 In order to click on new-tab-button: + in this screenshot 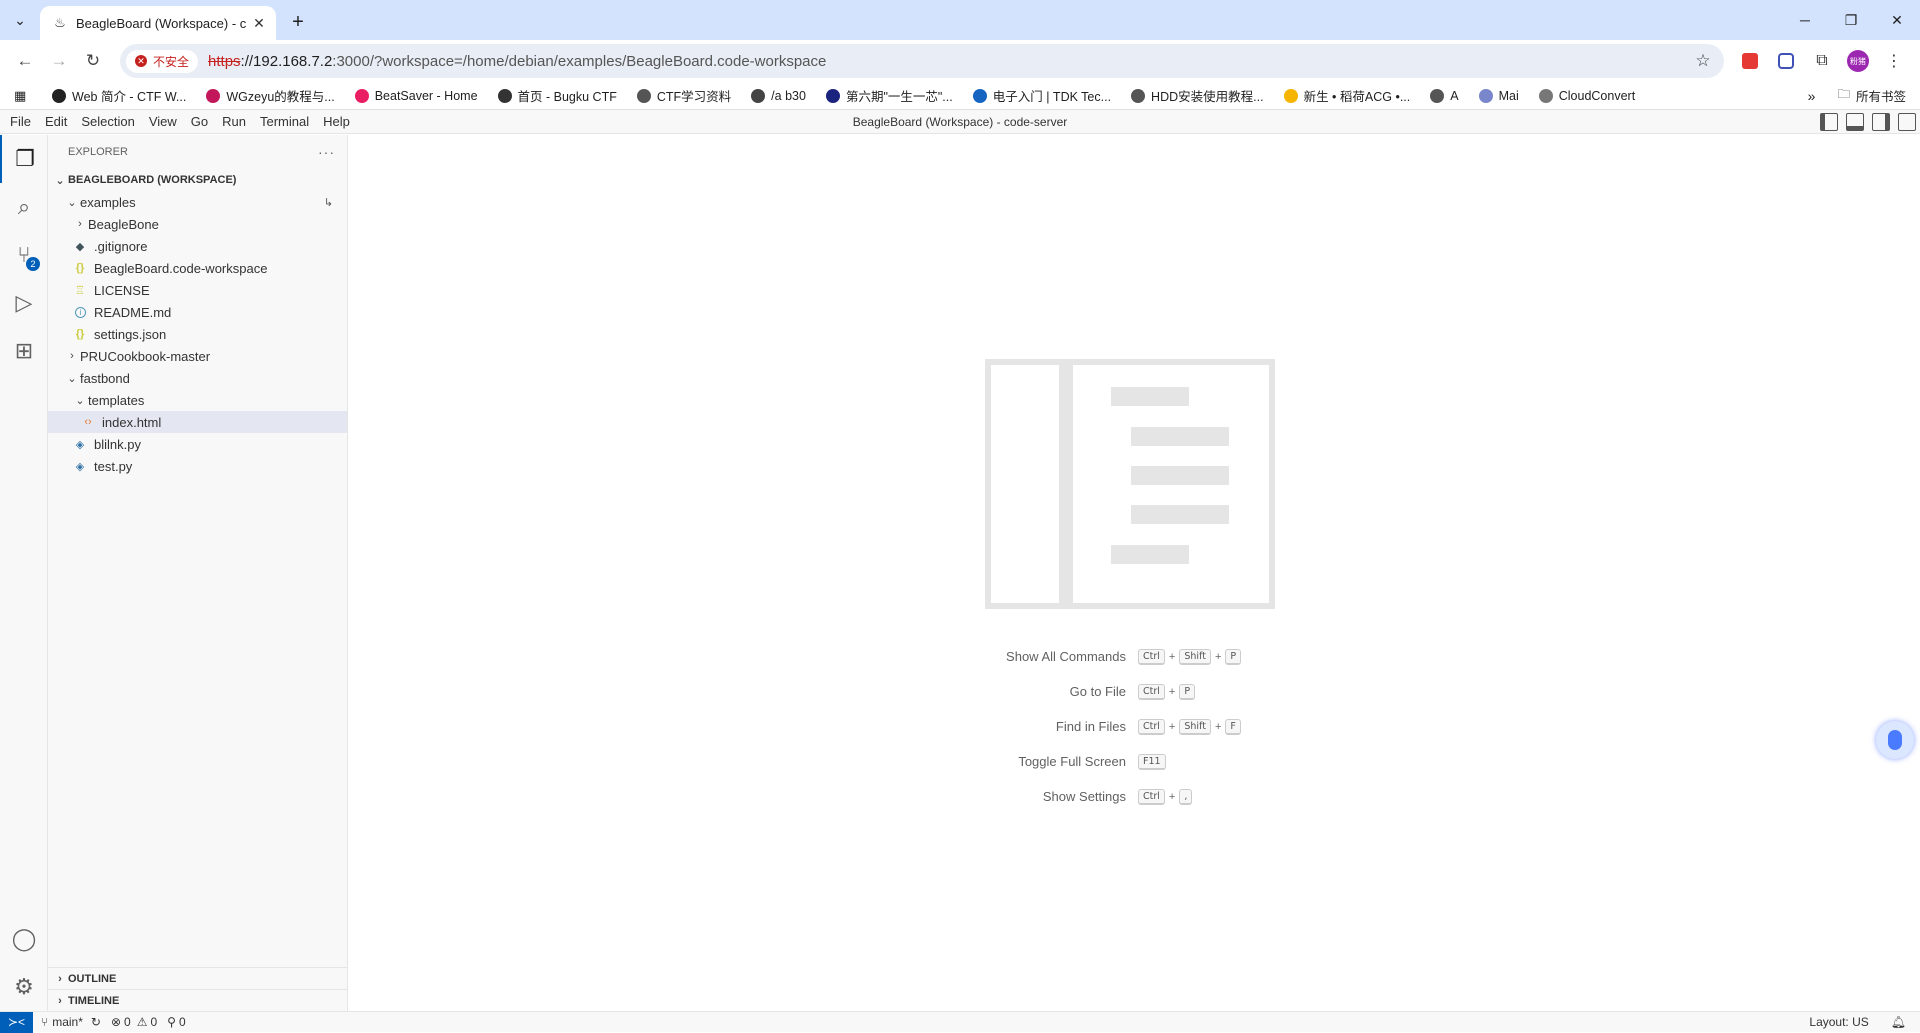, I will do `click(298, 22)`.